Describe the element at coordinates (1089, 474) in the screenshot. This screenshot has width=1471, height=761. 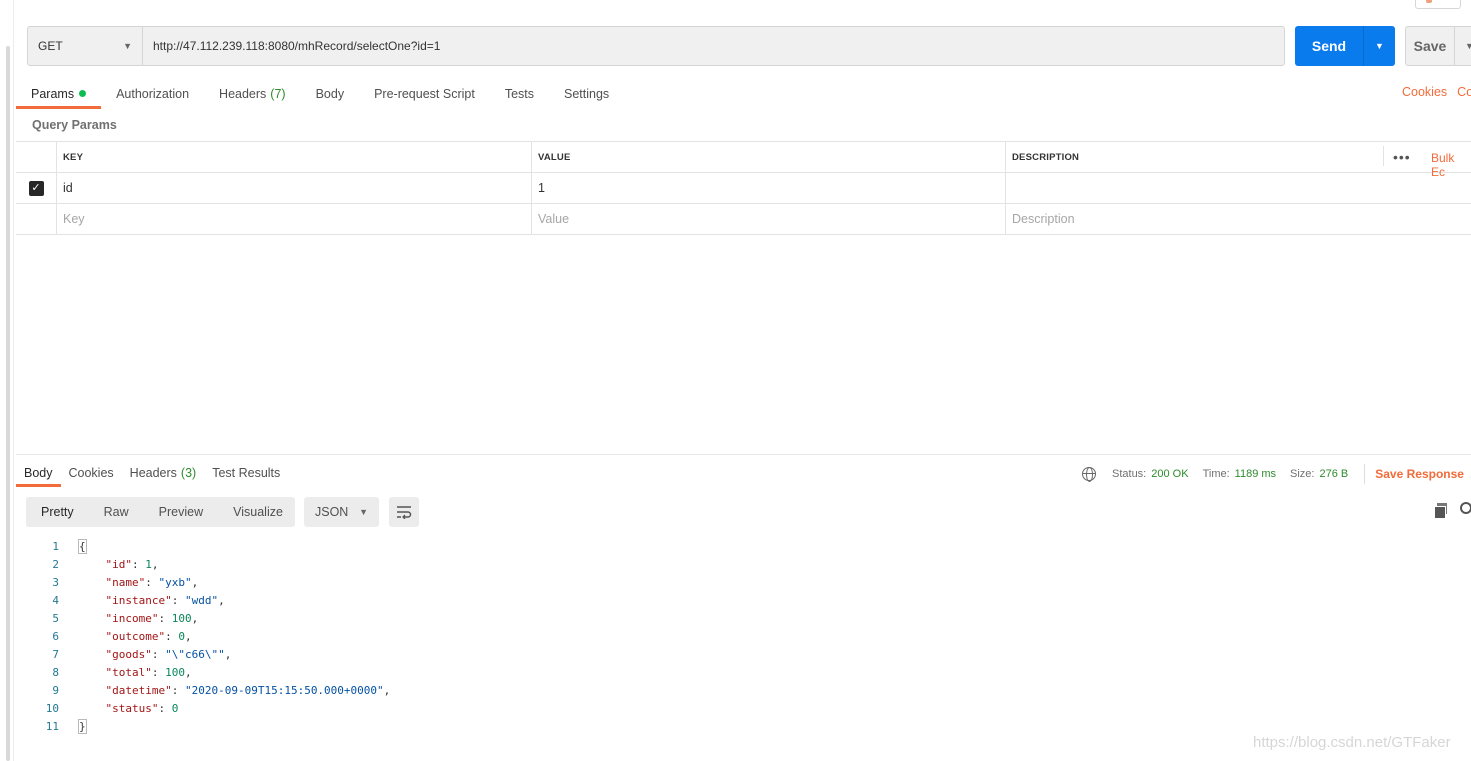
I see `globe-icon` at that location.